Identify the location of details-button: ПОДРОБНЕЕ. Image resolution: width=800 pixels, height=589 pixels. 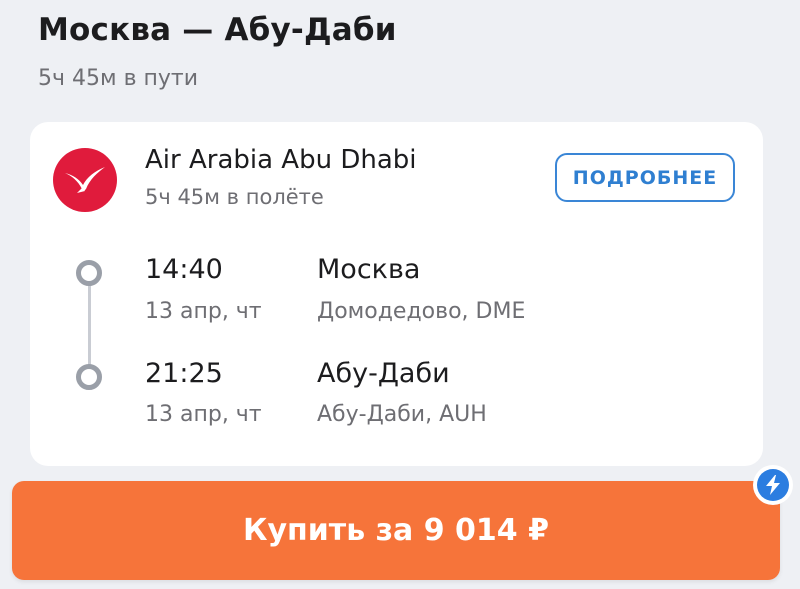
(645, 177).